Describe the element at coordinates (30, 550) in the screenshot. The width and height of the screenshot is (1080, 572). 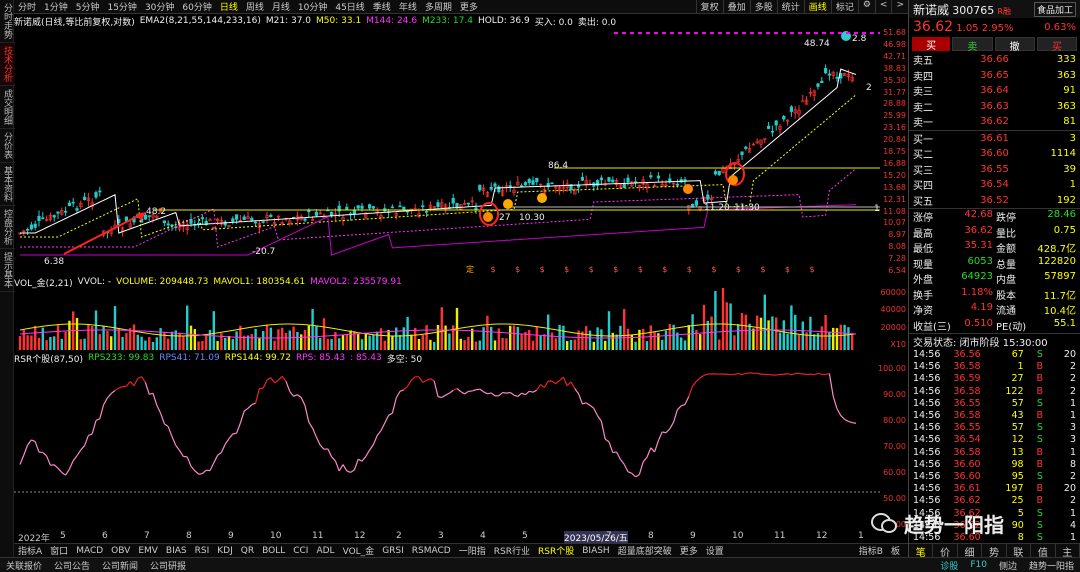
I see `indicator-tab-0: 指标A` at that location.